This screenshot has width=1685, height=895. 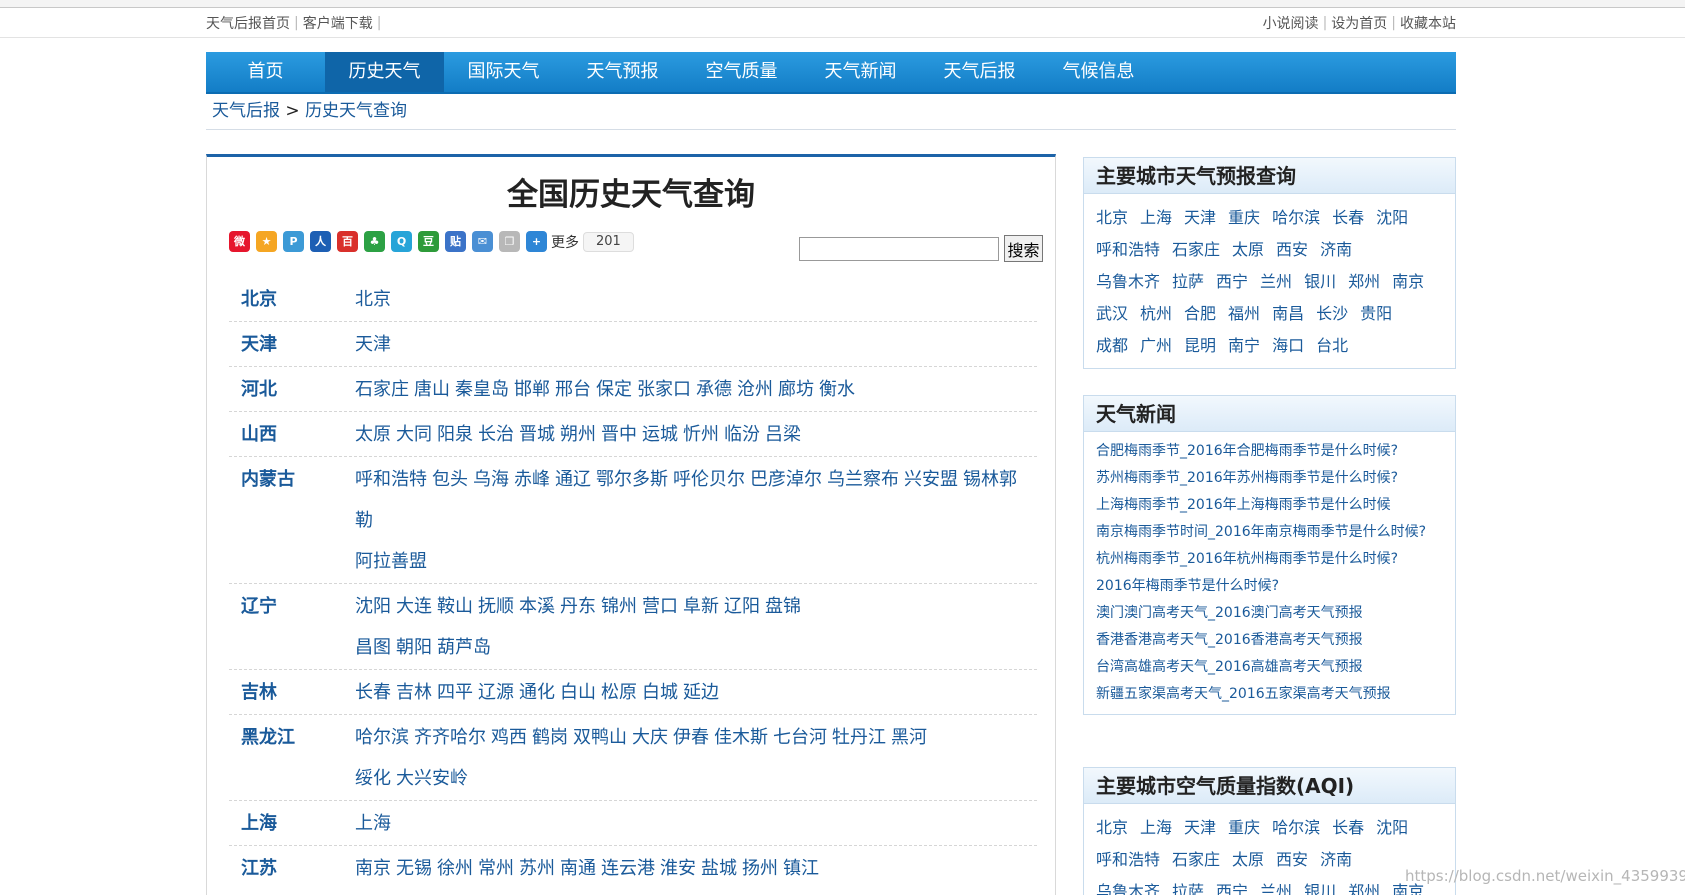 I want to click on search-input, so click(x=899, y=248).